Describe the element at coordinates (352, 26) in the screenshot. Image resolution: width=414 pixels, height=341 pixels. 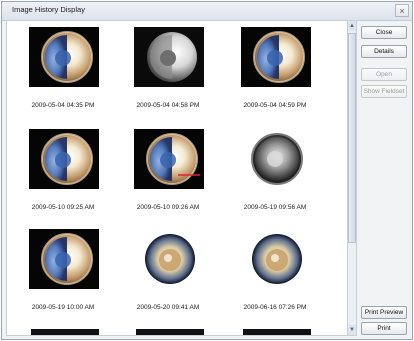
I see `scroll-up-icon: ▲` at that location.